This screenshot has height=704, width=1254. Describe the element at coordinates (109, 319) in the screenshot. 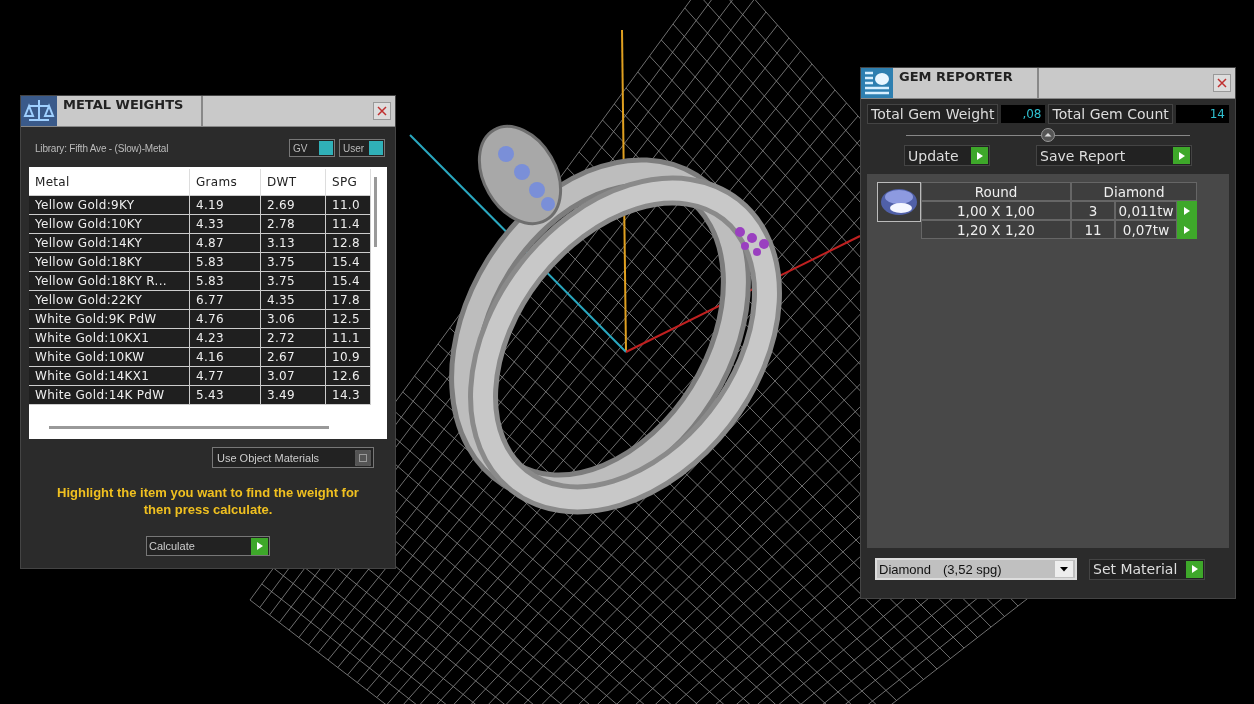

I see `table-cell: White Gold:9K PdW` at that location.